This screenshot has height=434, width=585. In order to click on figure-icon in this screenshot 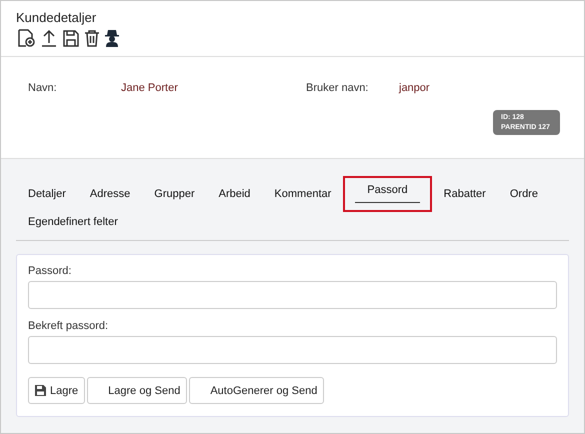, I will do `click(112, 38)`.